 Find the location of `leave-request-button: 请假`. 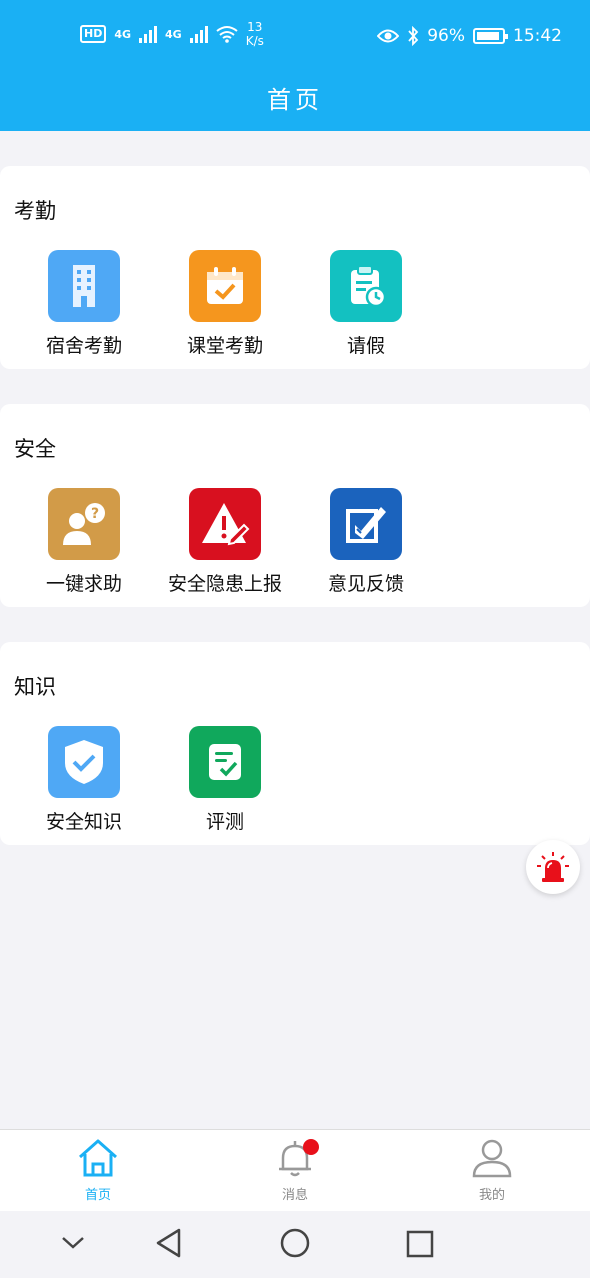

leave-request-button: 请假 is located at coordinates (366, 304).